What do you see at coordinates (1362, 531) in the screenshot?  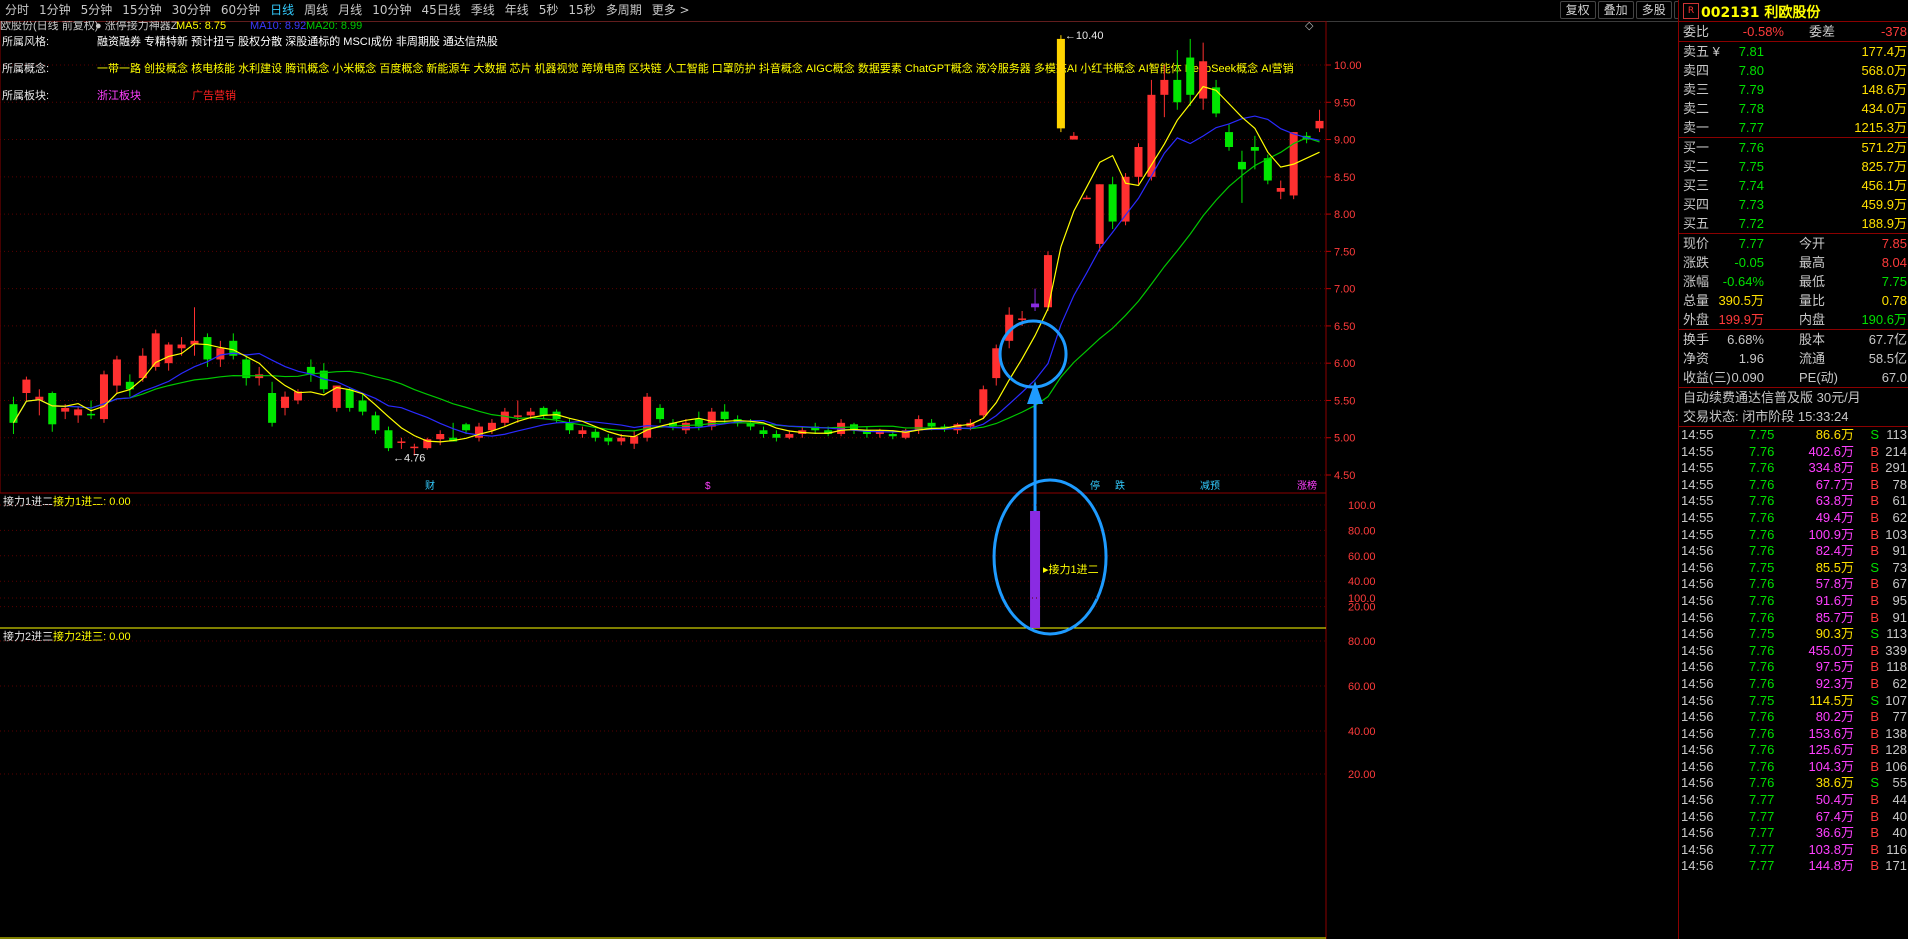 I see `panel1-tick: 80.00` at bounding box center [1362, 531].